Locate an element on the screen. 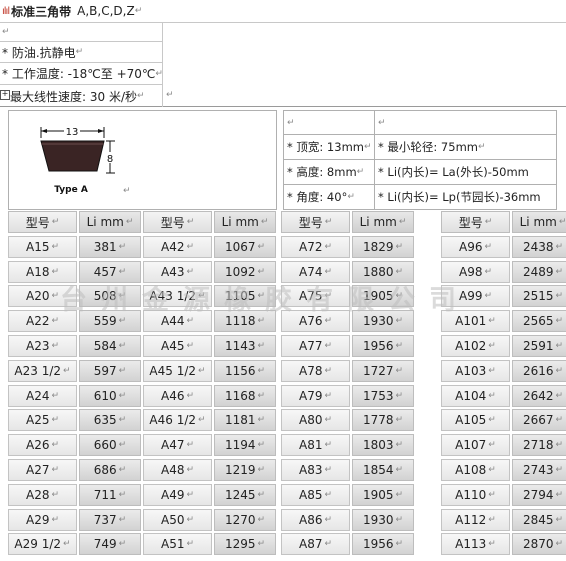 The image size is (566, 561). model-cell: A85 ↵ is located at coordinates (315, 495).